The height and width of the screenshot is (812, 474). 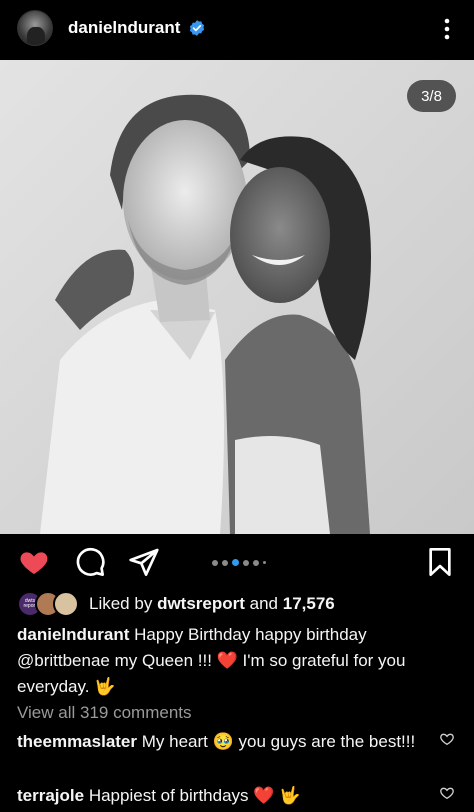 I want to click on comment-username: theemmaslater, so click(x=77, y=741).